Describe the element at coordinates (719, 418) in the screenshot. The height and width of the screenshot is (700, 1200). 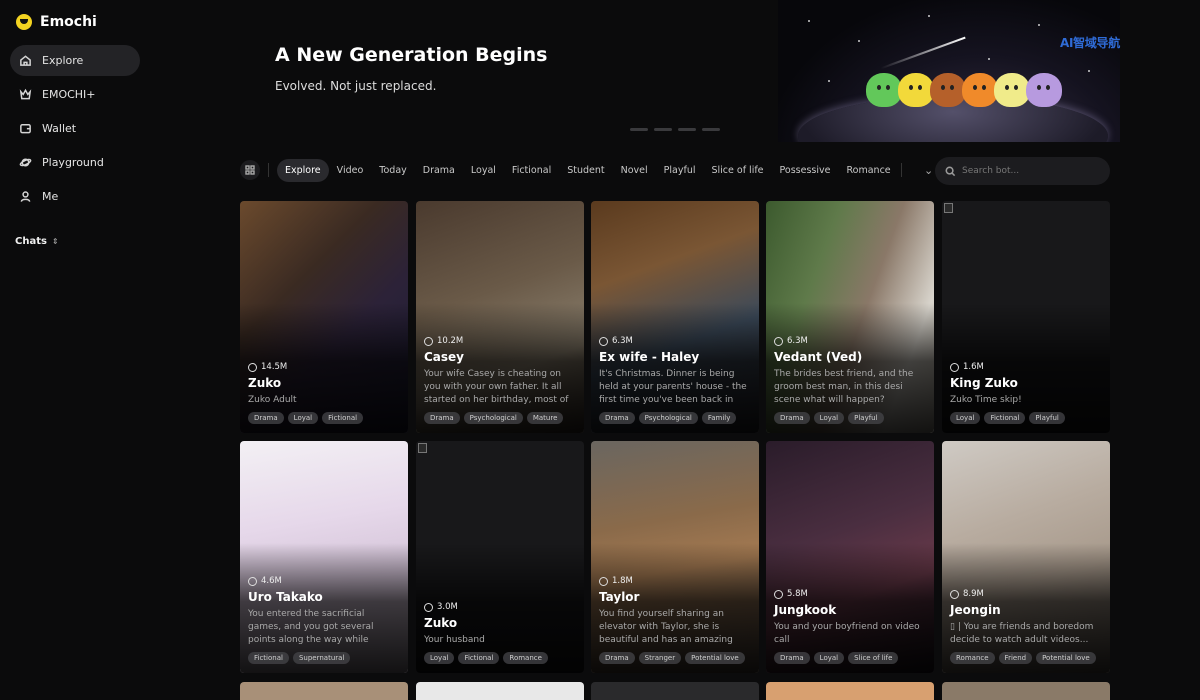
I see `tag: Family` at that location.